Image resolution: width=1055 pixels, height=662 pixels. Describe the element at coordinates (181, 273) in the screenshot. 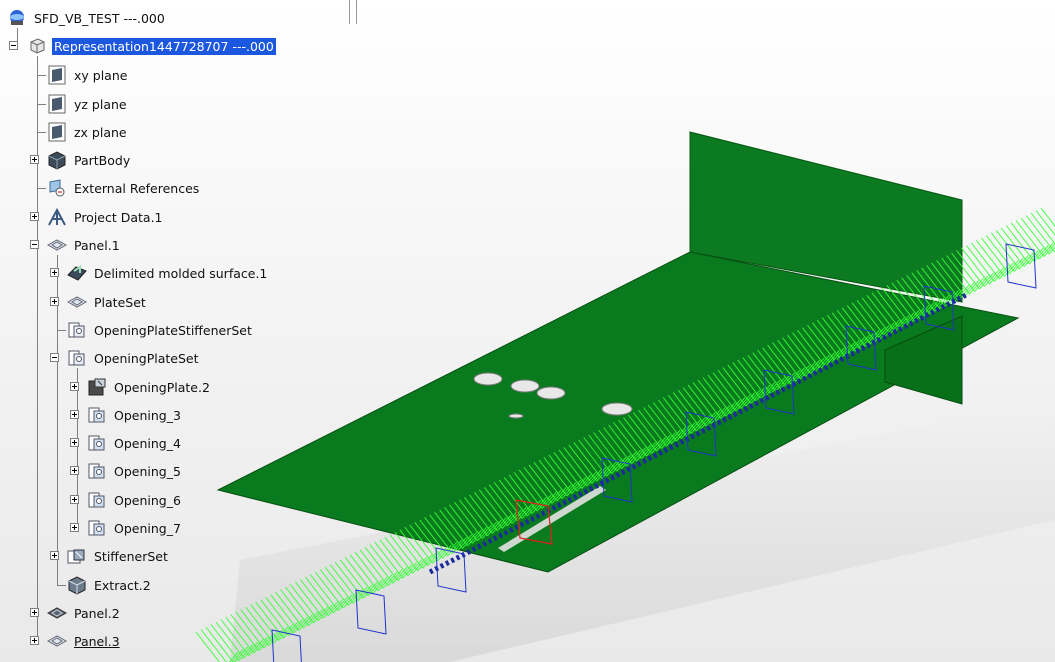

I see `tree-label: Delimited molded surface.1` at that location.